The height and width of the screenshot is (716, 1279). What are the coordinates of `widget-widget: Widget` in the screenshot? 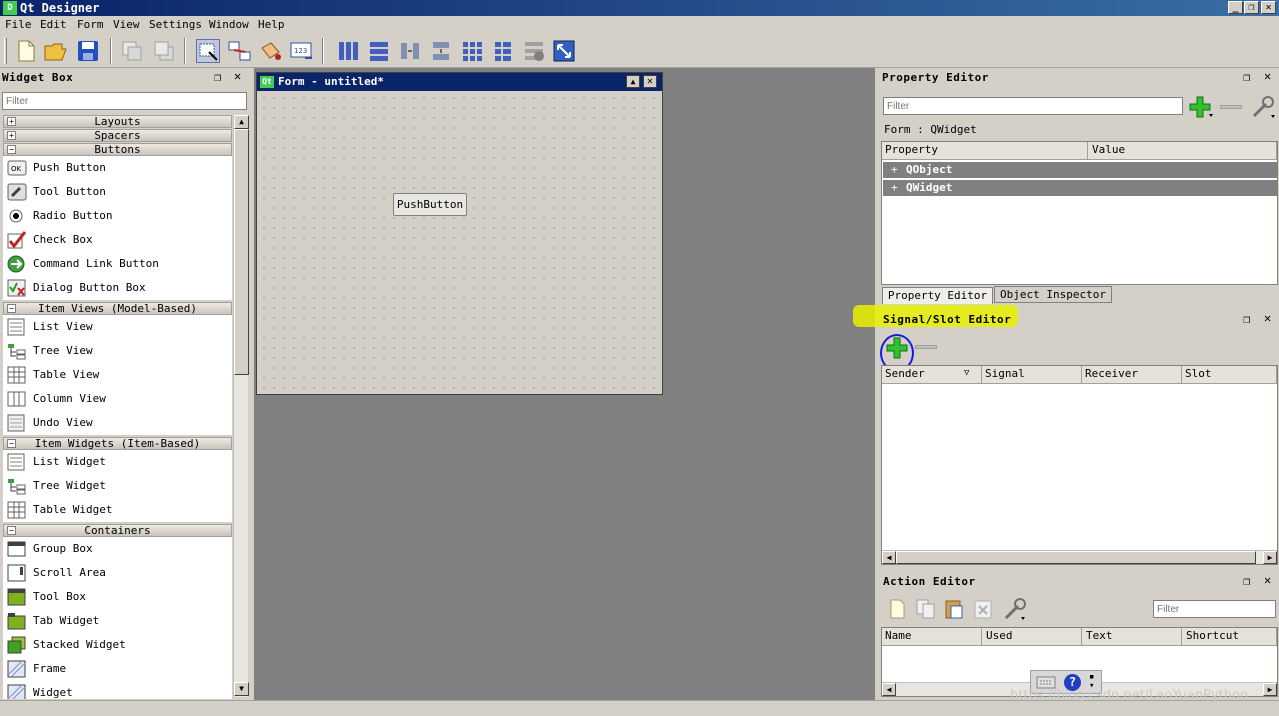 It's located at (117, 690).